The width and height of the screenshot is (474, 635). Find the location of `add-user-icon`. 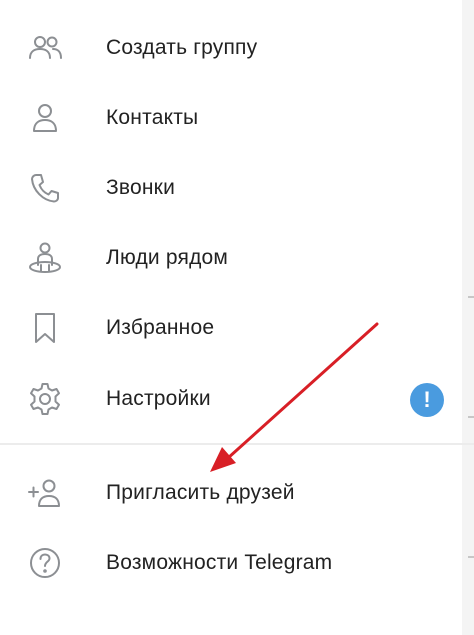

add-user-icon is located at coordinates (45, 493).